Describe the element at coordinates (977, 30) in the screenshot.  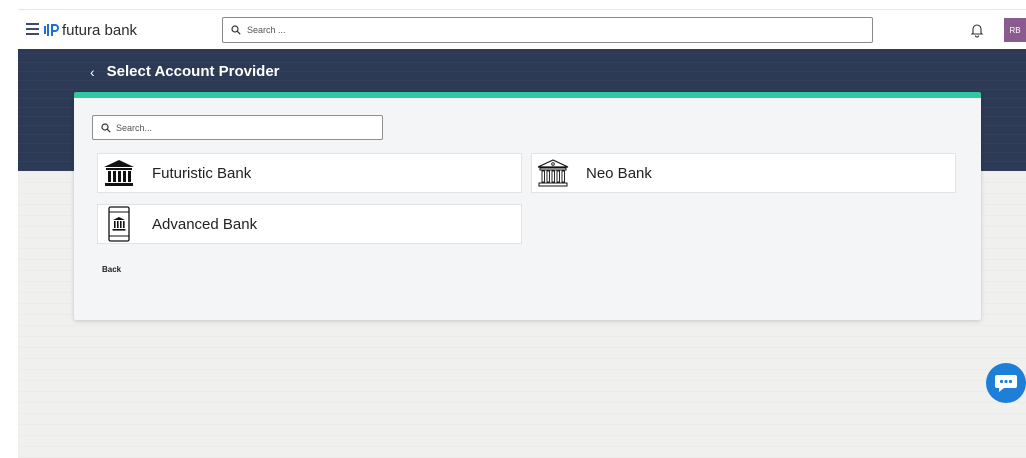
I see `notification-bell-icon` at that location.